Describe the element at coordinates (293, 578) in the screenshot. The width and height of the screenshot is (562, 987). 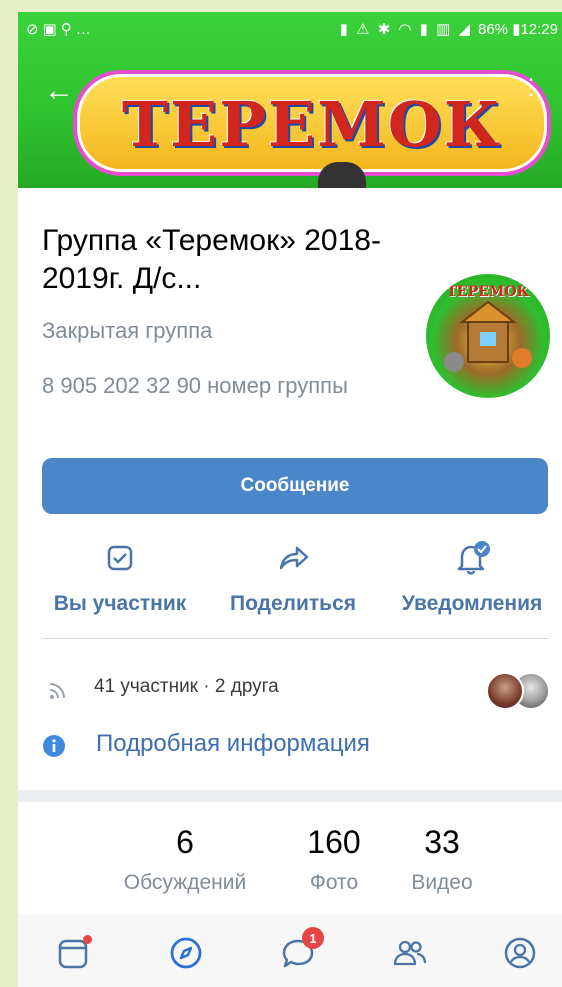
I see `share-action: Поделиться` at that location.